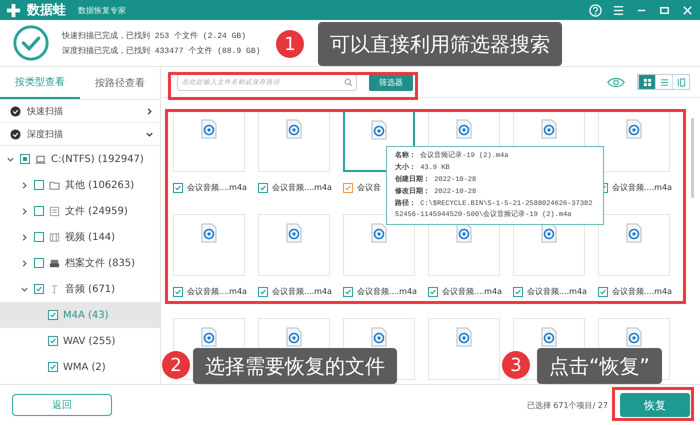  Describe the element at coordinates (516, 365) in the screenshot. I see `step-number: 3` at that location.